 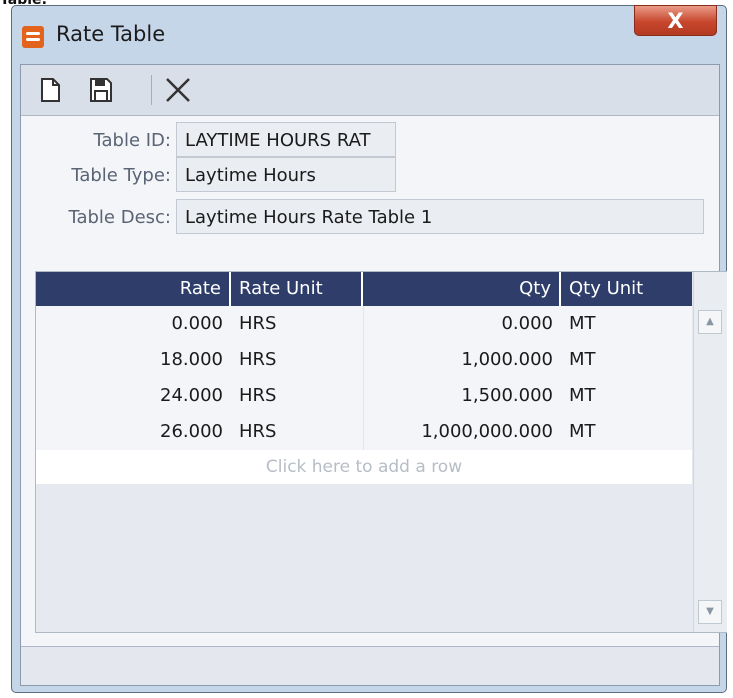 I want to click on new-document-icon, so click(x=50, y=90).